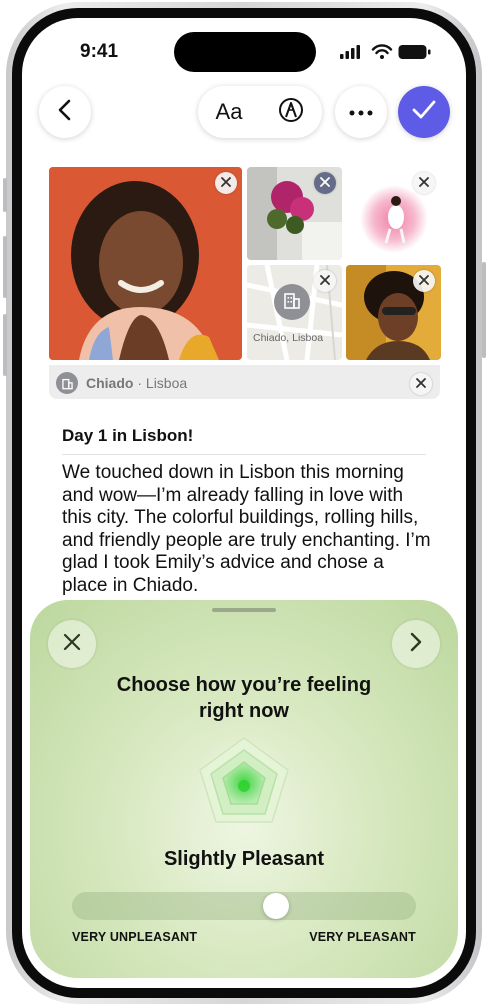 The image size is (490, 1008). I want to click on text-format-button: Aa, so click(229, 112).